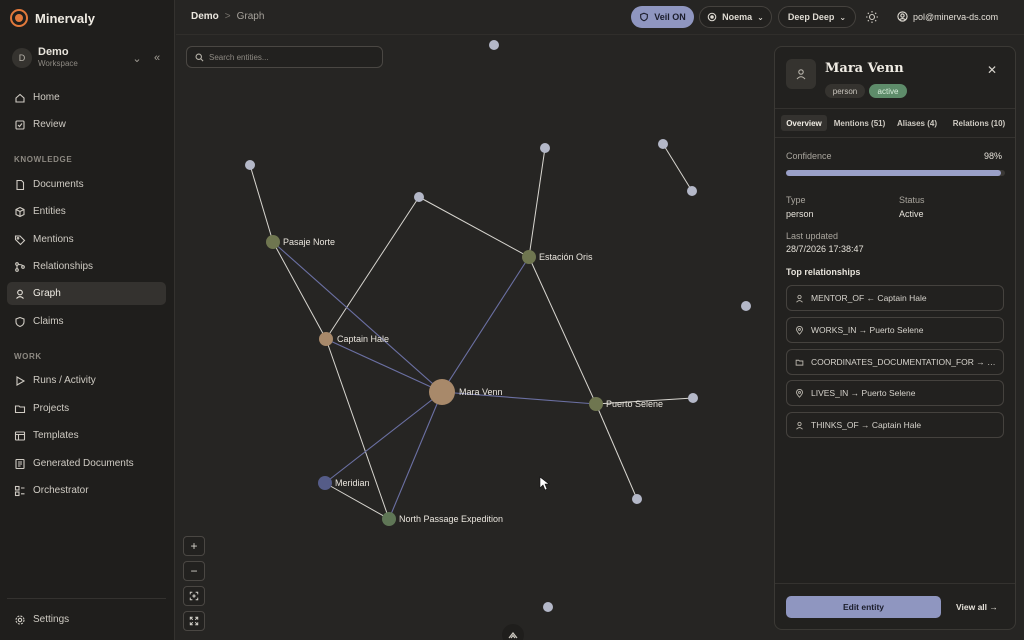 Image resolution: width=1024 pixels, height=640 pixels. I want to click on home-icon, so click(20, 98).